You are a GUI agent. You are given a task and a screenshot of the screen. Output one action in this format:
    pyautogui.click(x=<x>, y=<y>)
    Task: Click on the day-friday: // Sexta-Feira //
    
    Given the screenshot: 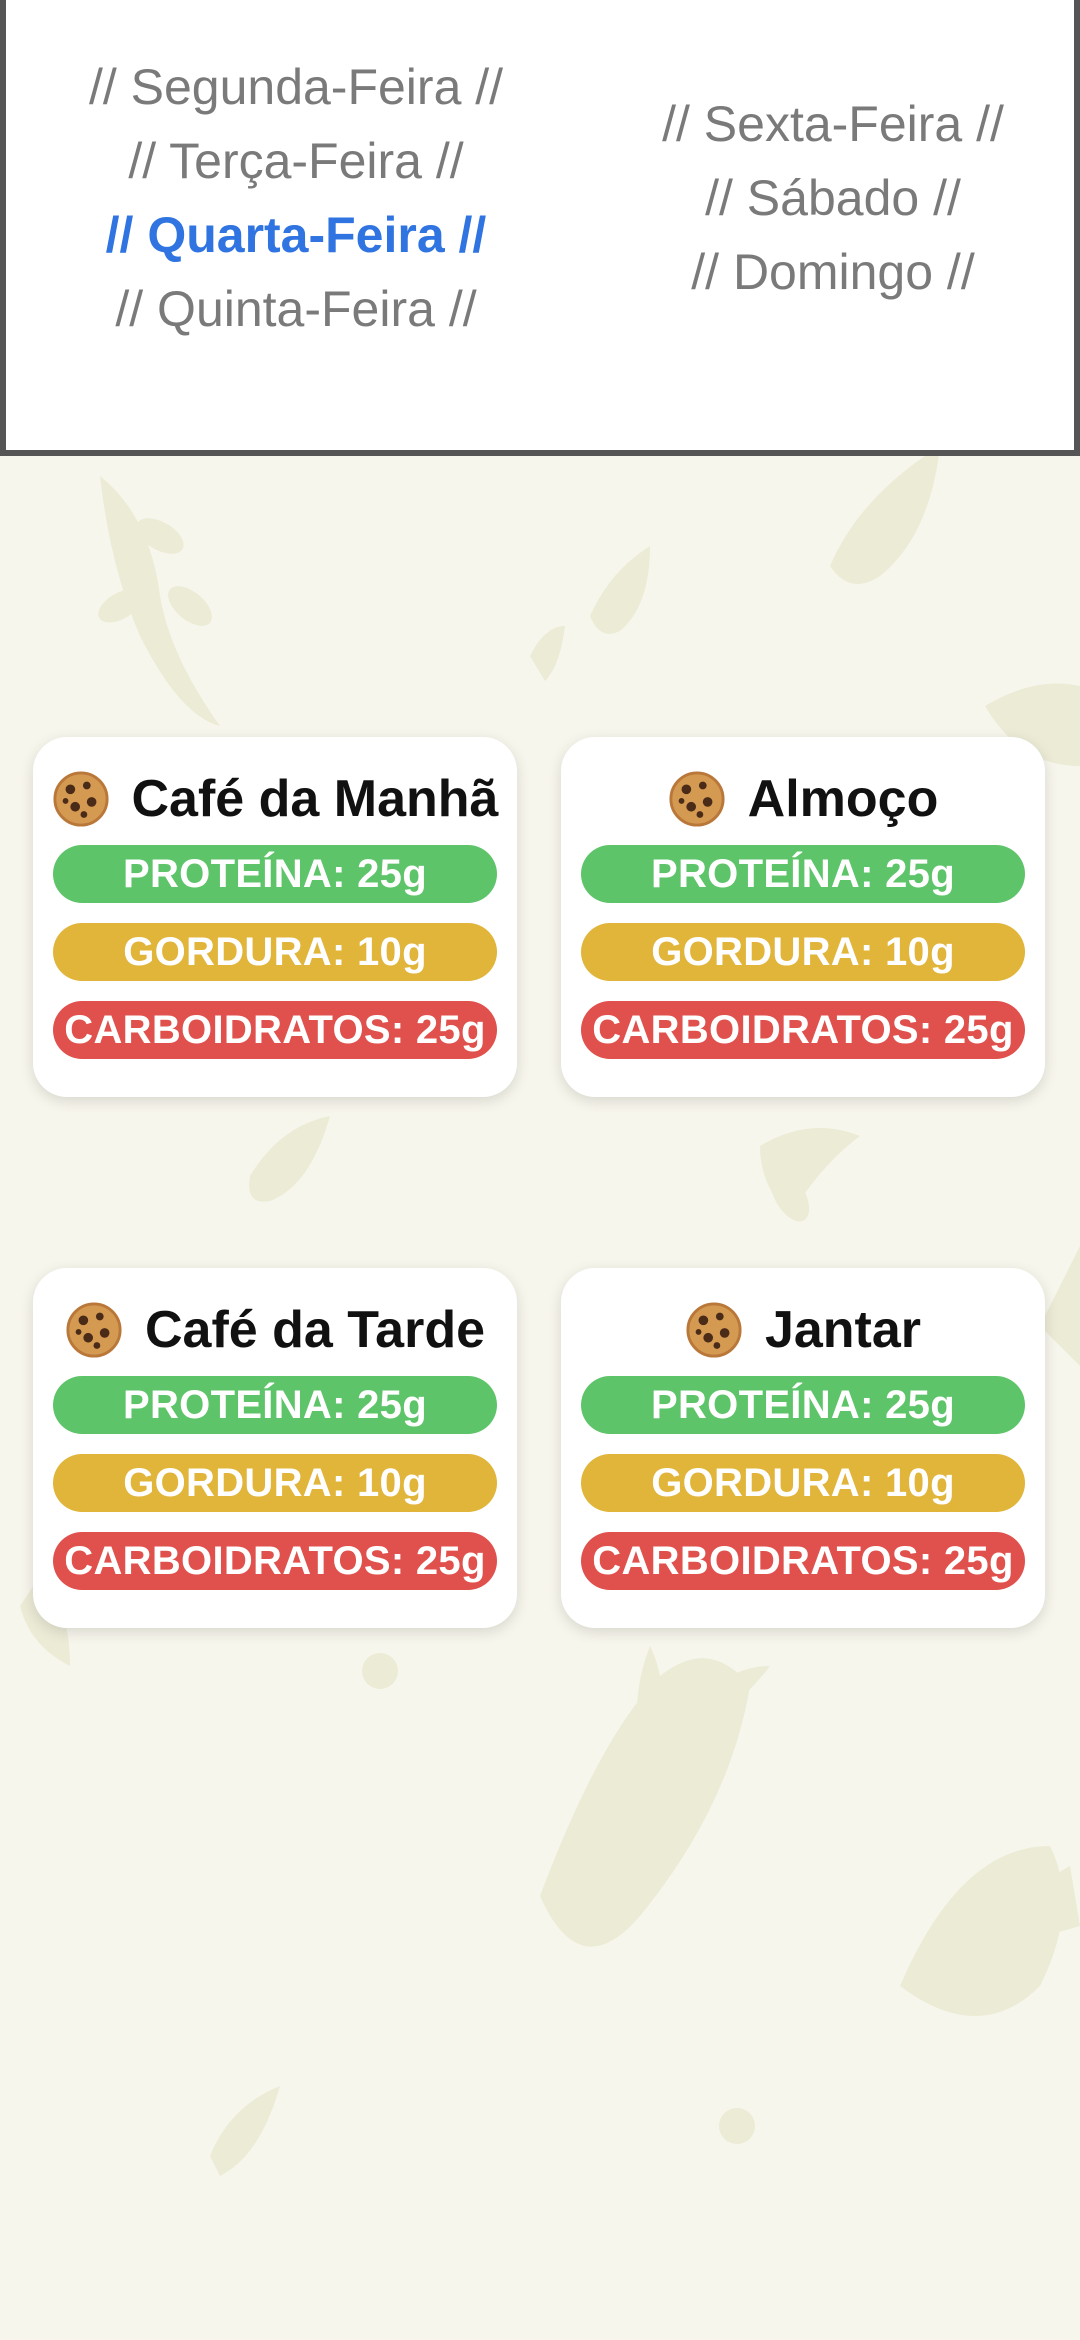 What is the action you would take?
    pyautogui.click(x=833, y=124)
    